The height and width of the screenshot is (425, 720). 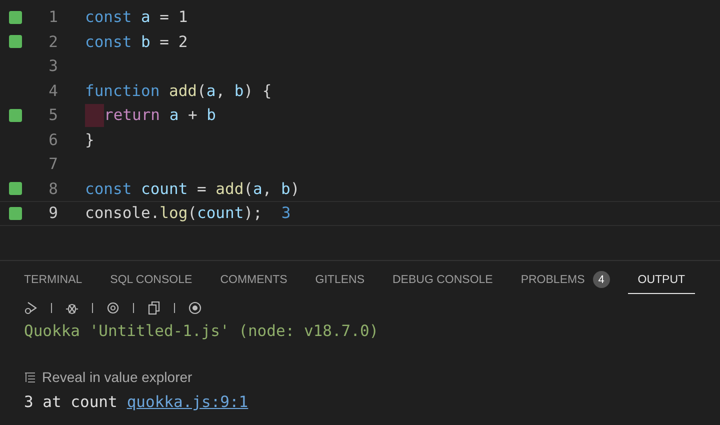 I want to click on code-line: const b = 2, so click(x=136, y=41).